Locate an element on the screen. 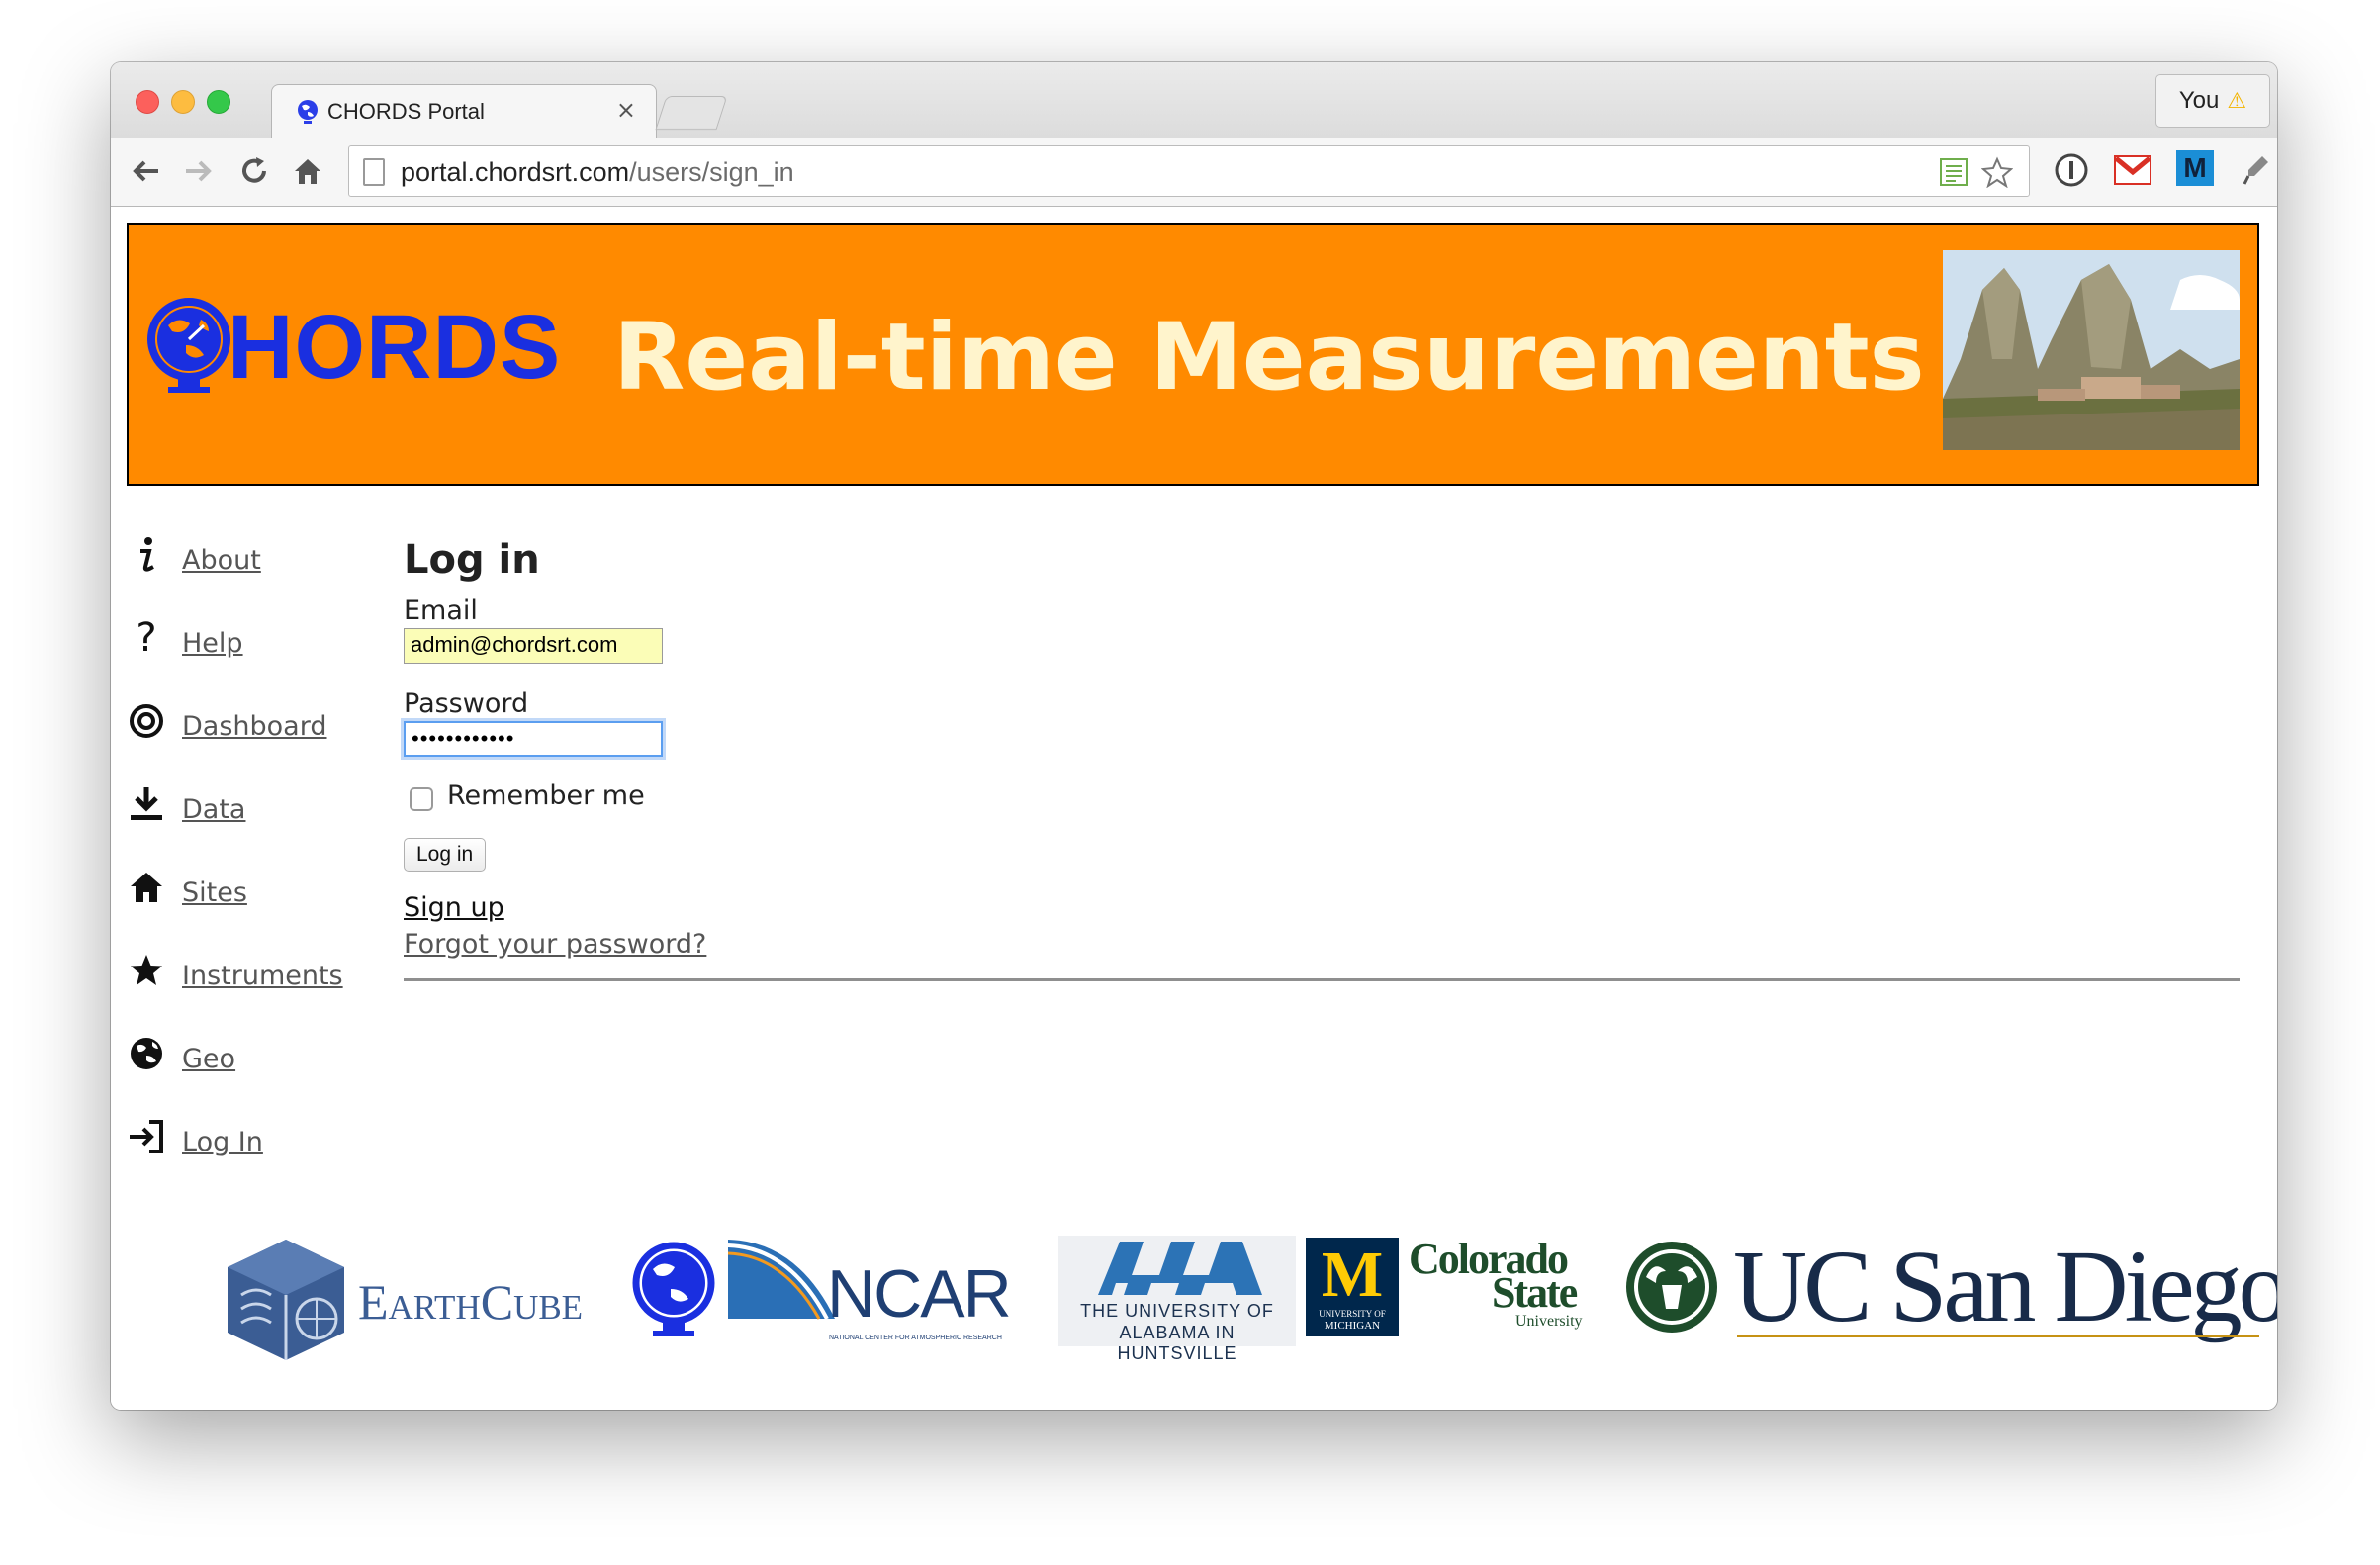 The height and width of the screenshot is (1565, 2380). sidebar-item-label: Instruments is located at coordinates (262, 976).